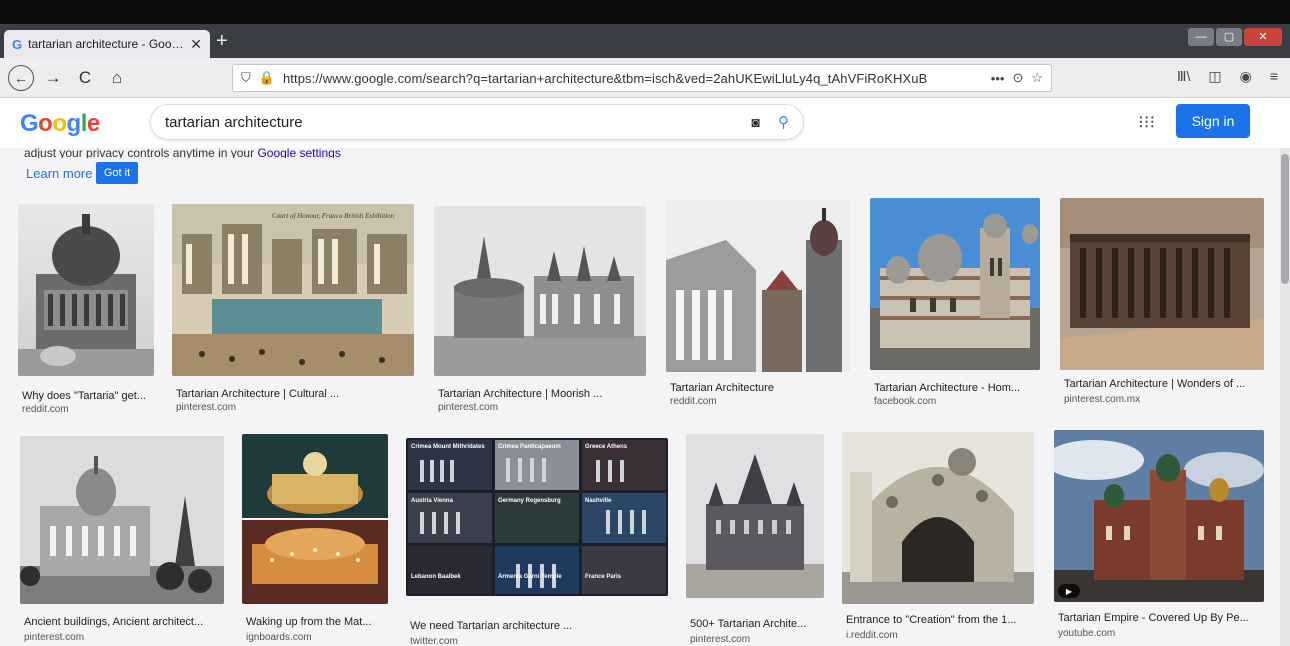  Describe the element at coordinates (21, 77) in the screenshot. I see `back-icon: ←` at that location.